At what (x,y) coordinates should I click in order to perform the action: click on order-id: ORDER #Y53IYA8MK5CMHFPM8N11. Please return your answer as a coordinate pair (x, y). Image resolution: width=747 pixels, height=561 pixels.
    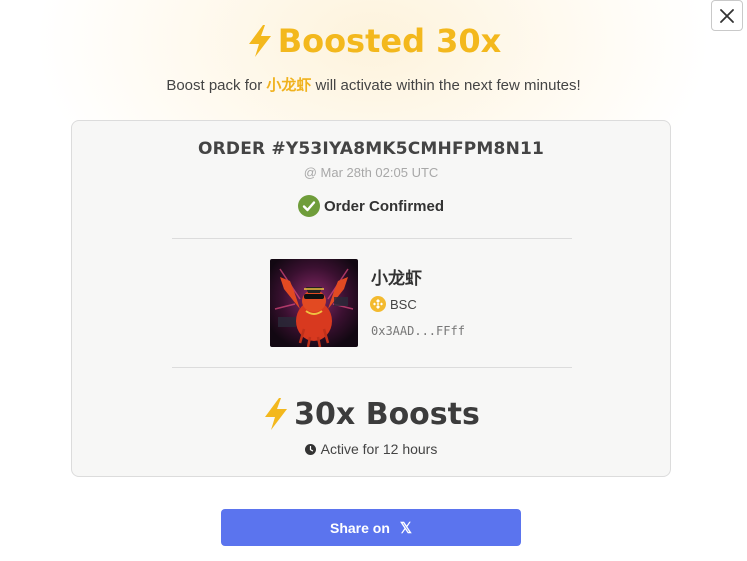
    Looking at the image, I should click on (371, 149).